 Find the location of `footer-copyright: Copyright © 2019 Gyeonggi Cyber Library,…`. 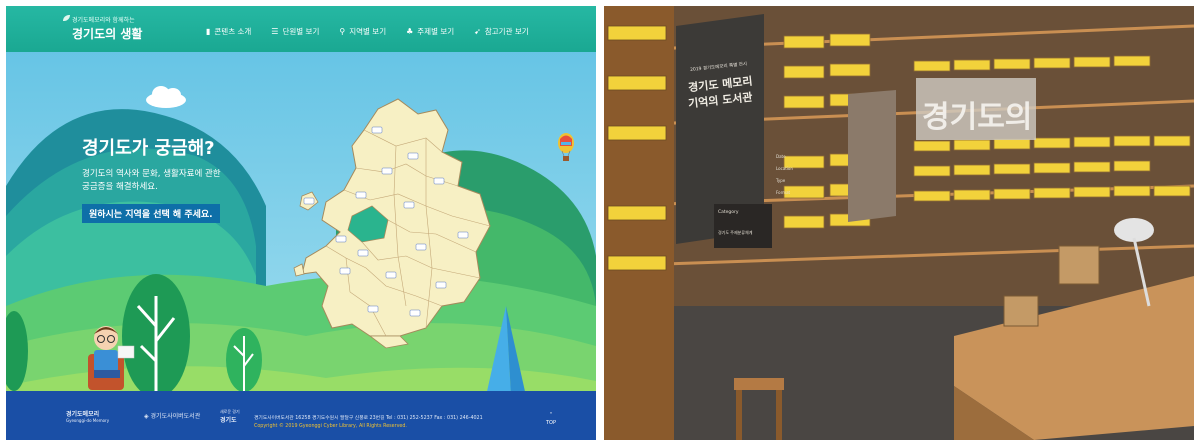

footer-copyright: Copyright © 2019 Gyeonggi Cyber Library,… is located at coordinates (330, 426).